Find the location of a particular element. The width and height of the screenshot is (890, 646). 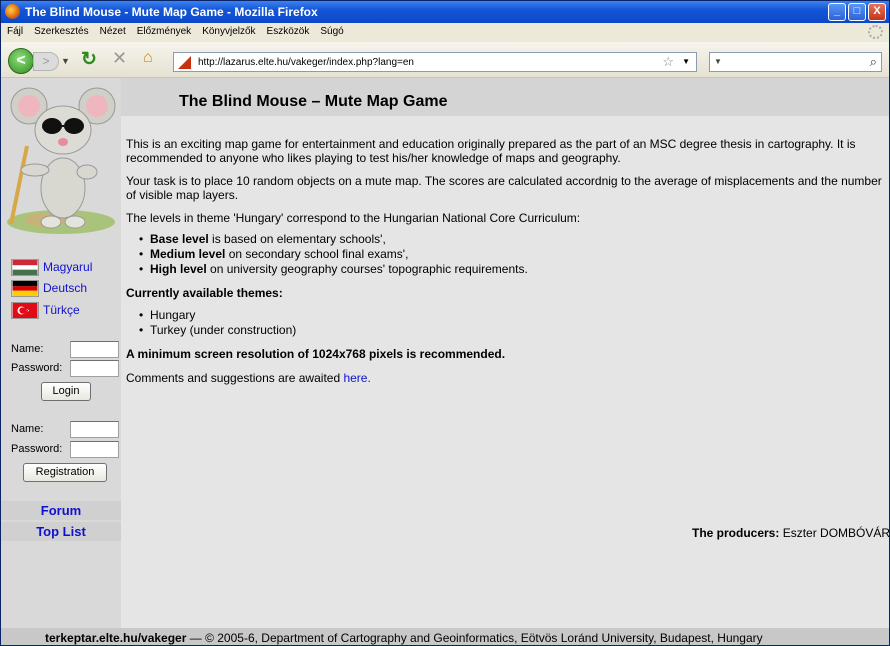

page-title: The Blind Mouse – Mute Map Game is located at coordinates (313, 101).